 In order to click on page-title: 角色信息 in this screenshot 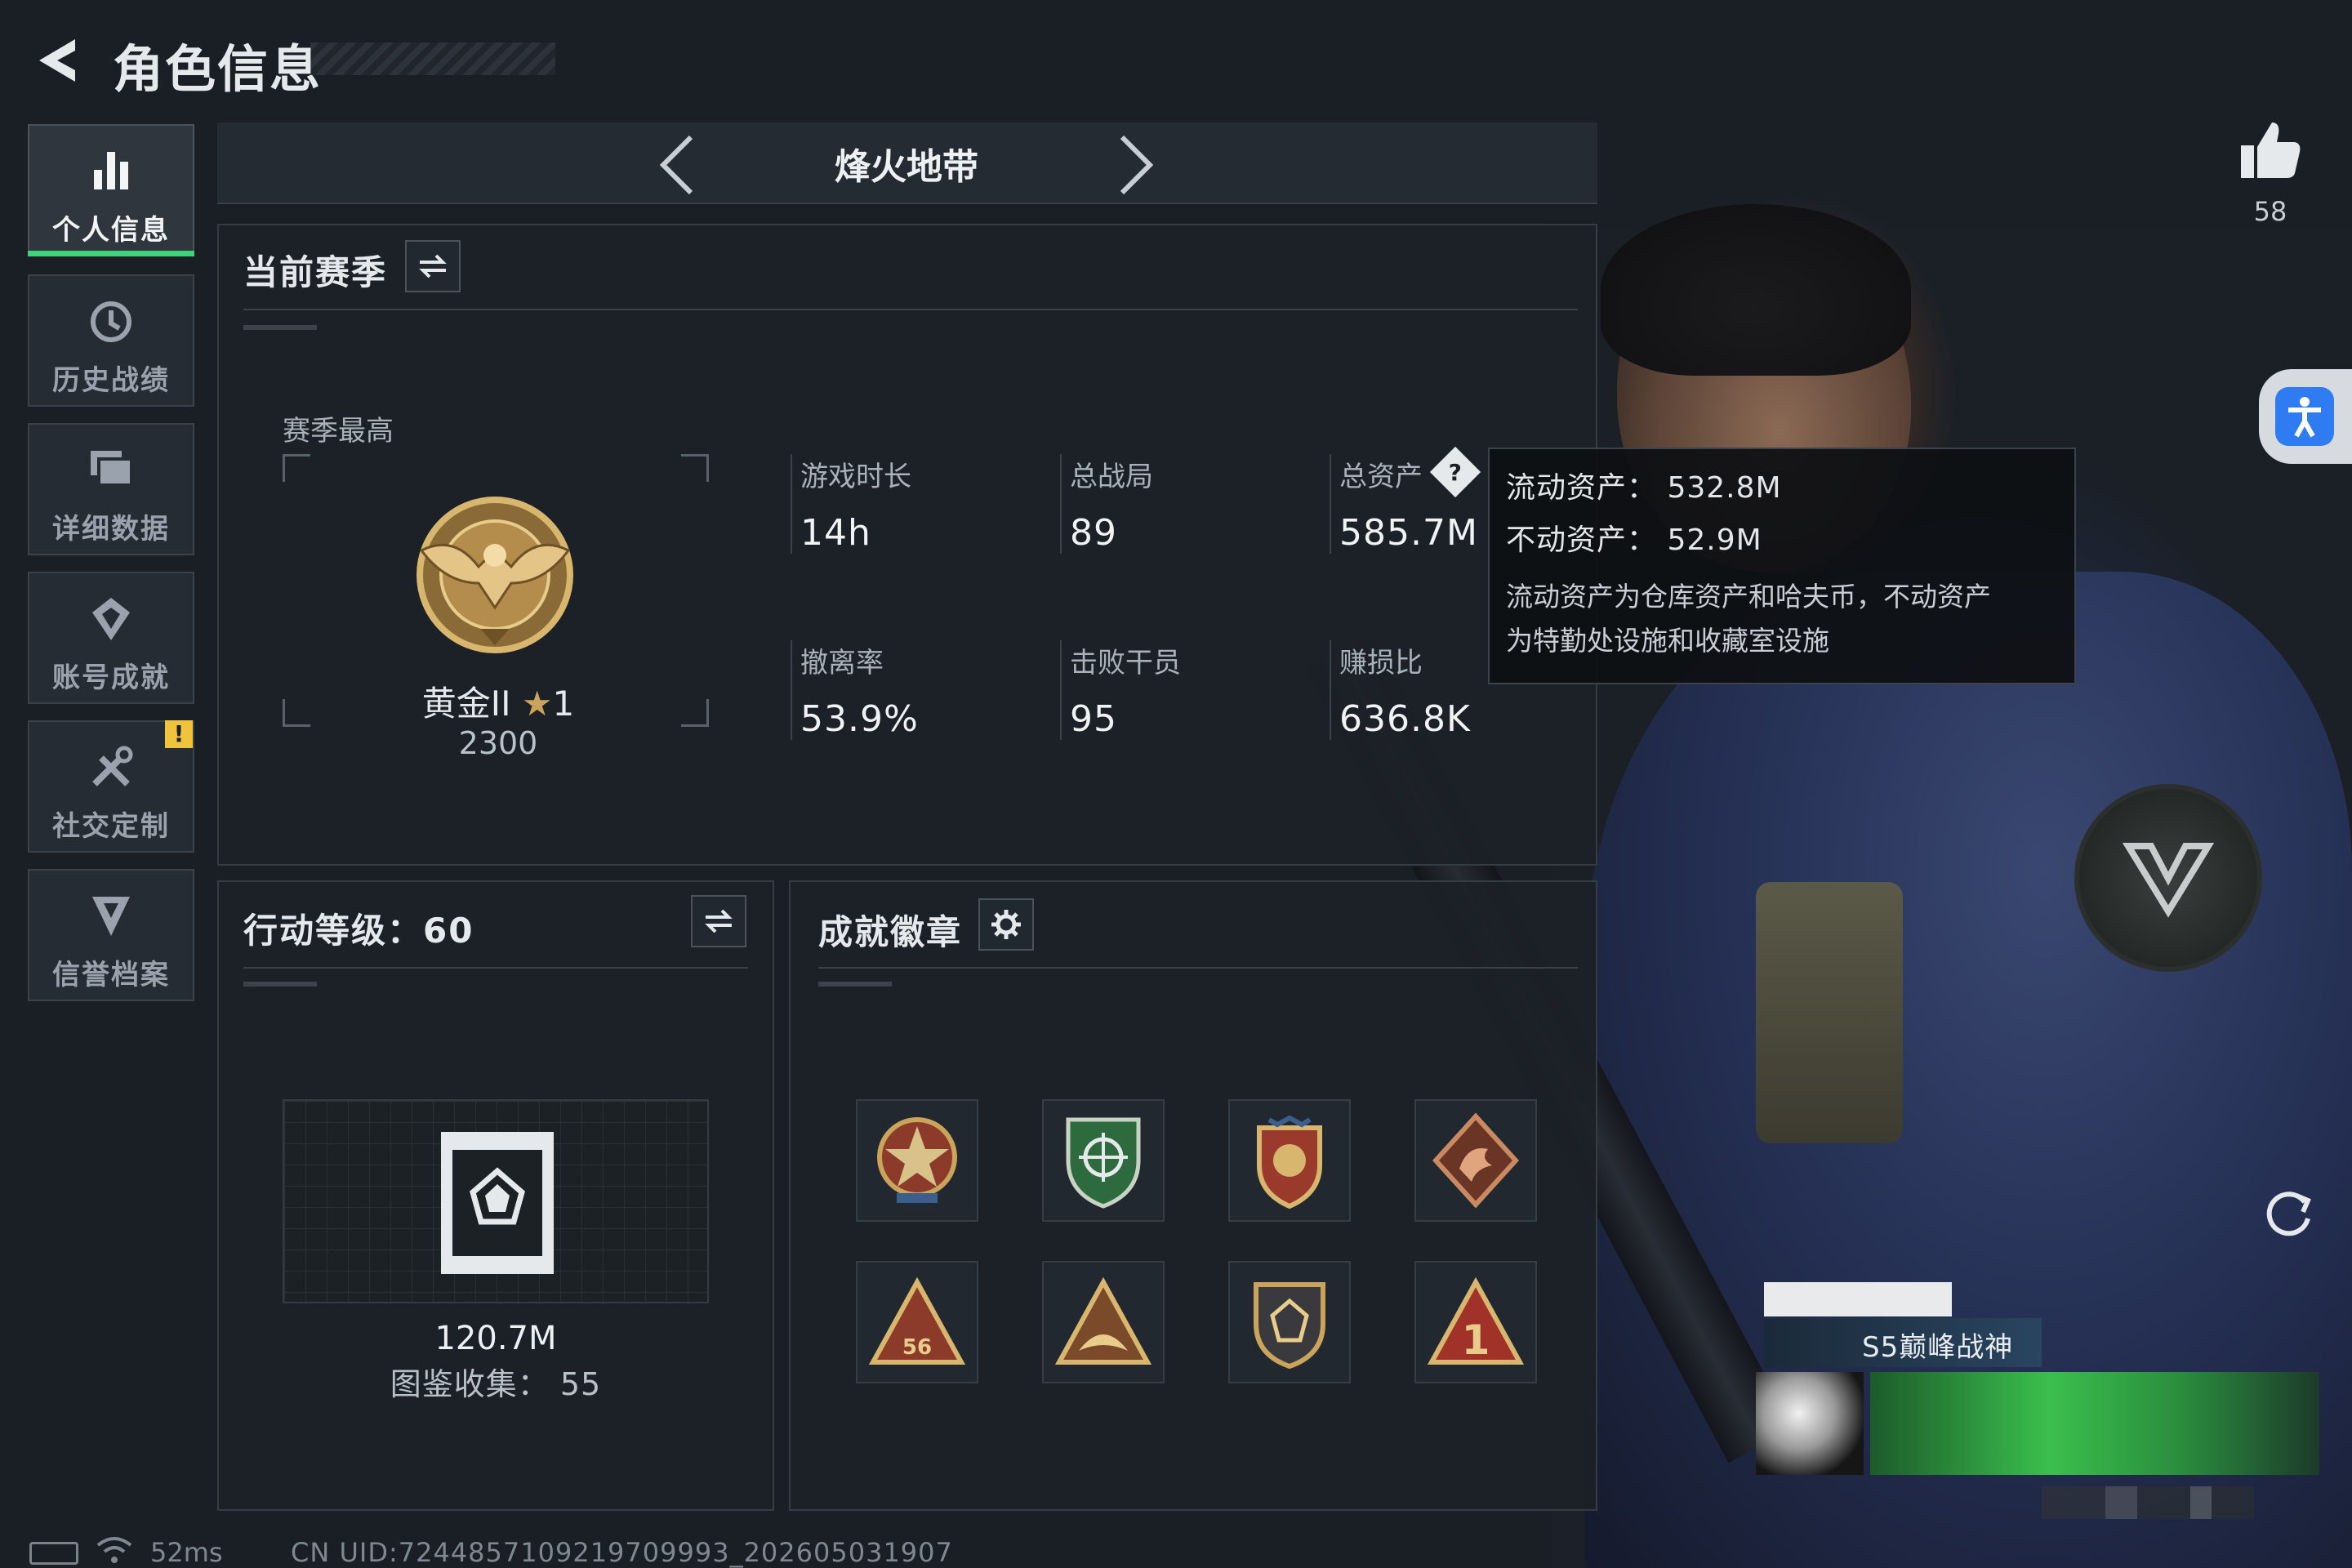, I will do `click(218, 69)`.